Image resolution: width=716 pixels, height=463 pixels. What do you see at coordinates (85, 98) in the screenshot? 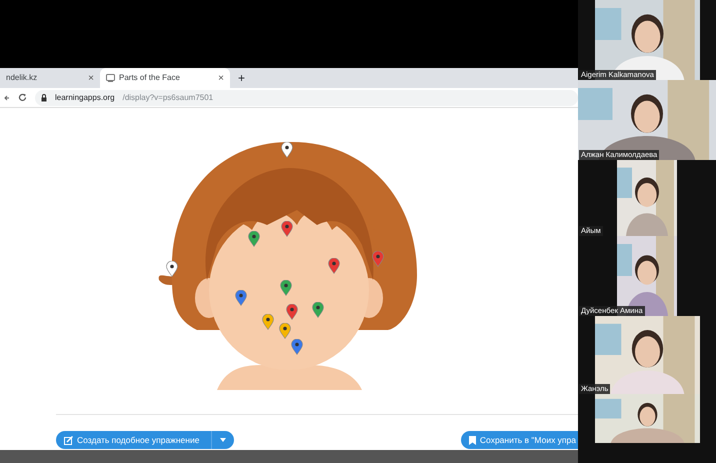
I see `url-host: learningapps.org` at bounding box center [85, 98].